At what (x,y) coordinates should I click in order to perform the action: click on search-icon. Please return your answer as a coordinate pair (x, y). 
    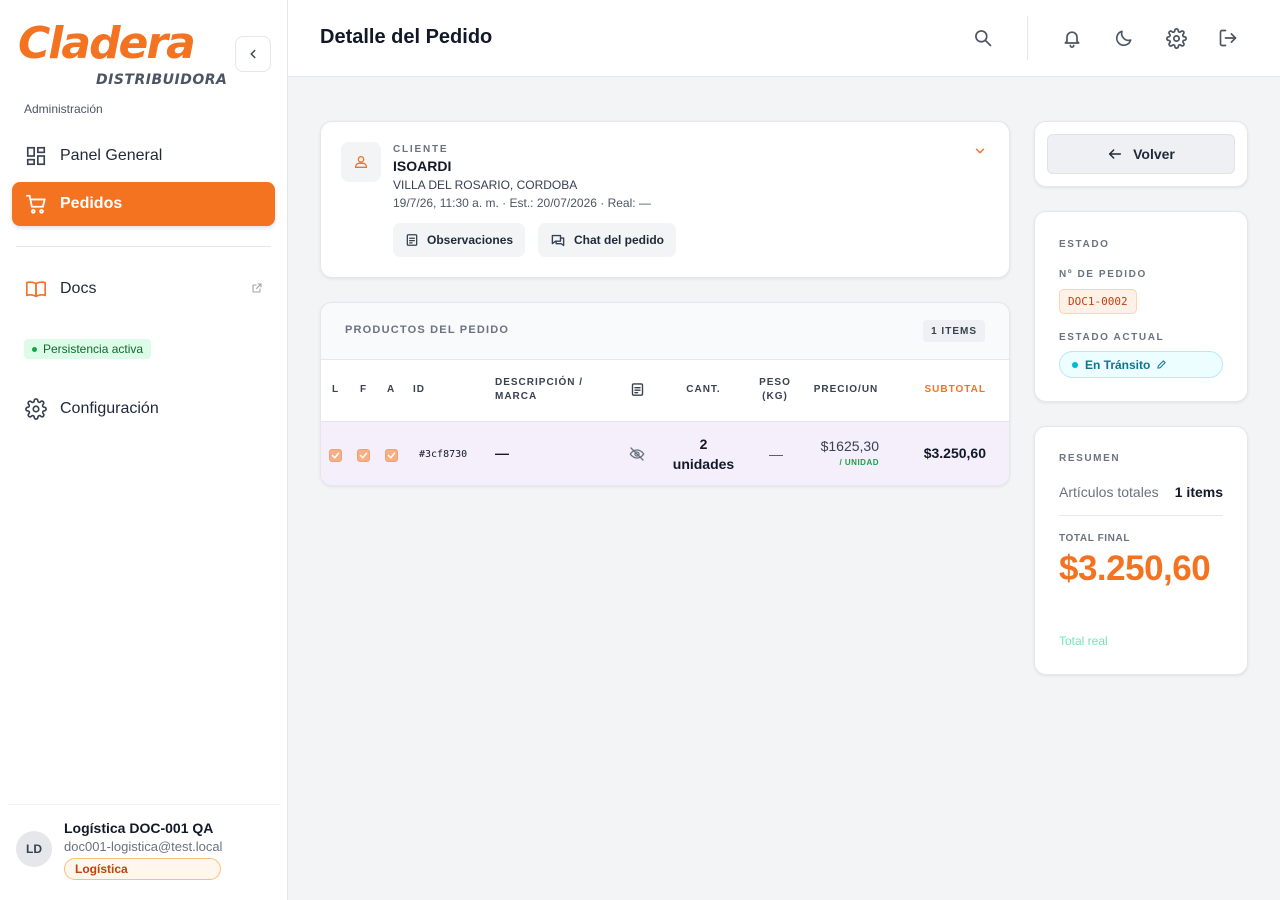
    Looking at the image, I should click on (983, 38).